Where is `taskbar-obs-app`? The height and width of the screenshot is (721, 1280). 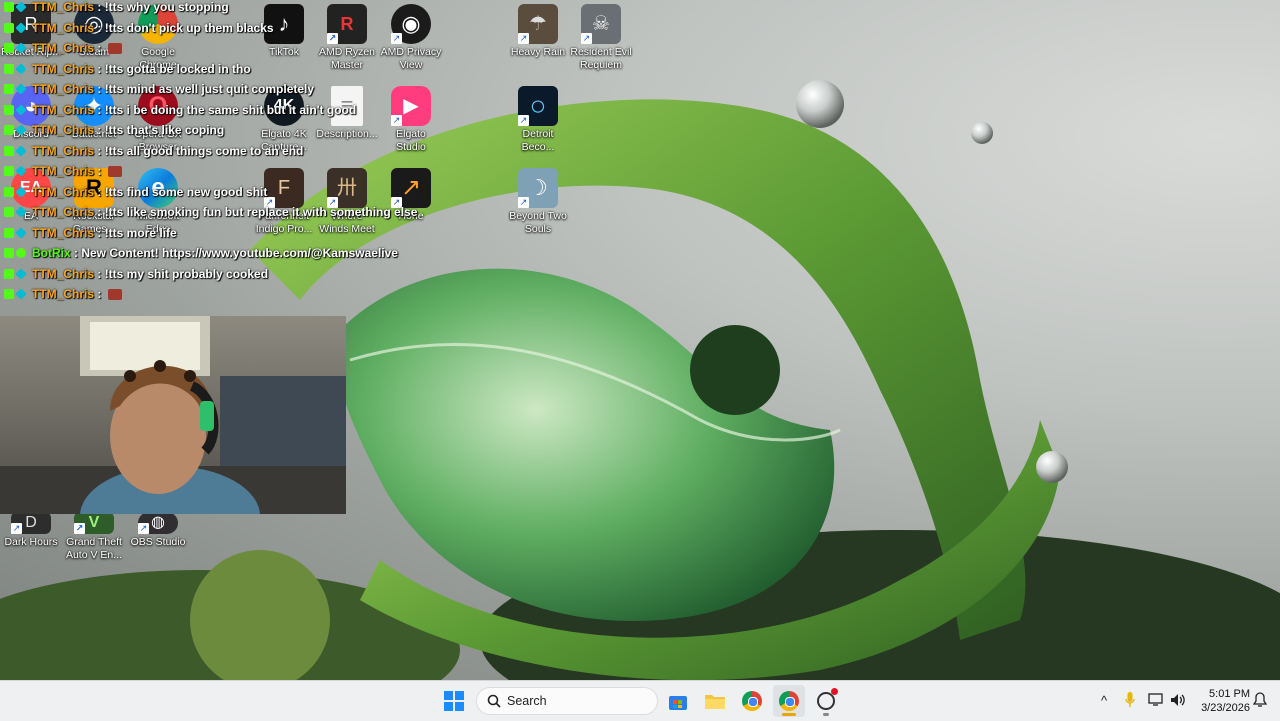 taskbar-obs-app is located at coordinates (826, 701).